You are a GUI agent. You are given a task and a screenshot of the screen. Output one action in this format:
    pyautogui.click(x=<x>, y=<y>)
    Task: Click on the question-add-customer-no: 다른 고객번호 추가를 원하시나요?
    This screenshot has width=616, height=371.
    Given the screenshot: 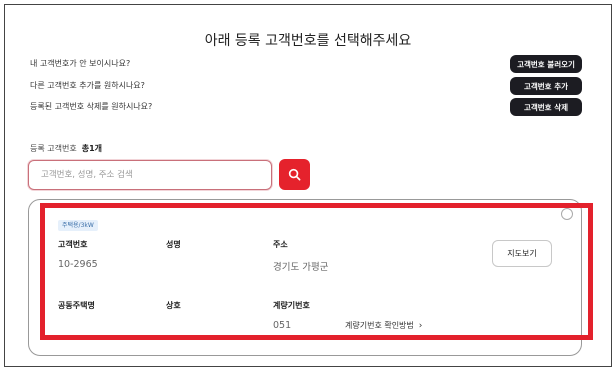 What is the action you would take?
    pyautogui.click(x=87, y=85)
    